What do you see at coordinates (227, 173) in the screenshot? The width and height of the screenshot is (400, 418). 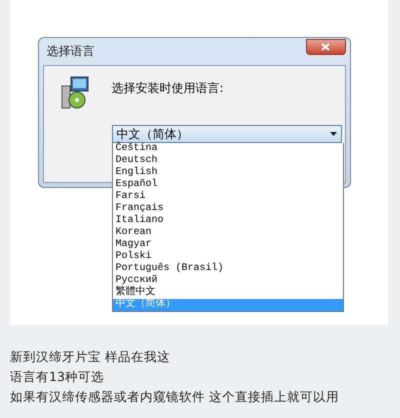 I see `language-option: English` at bounding box center [227, 173].